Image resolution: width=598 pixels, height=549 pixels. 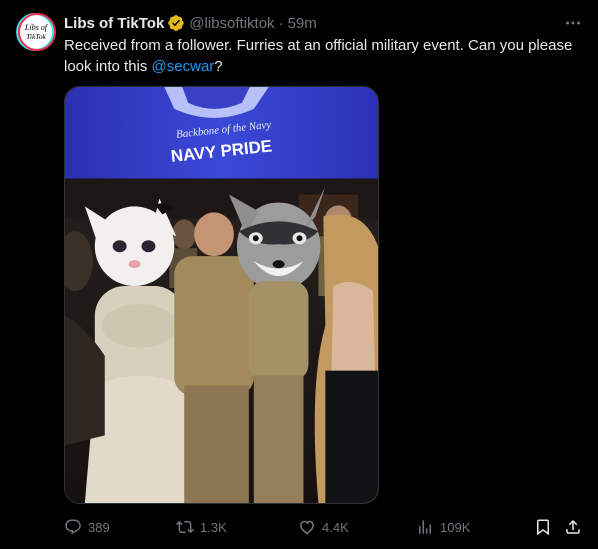 I want to click on reply-button: 389, so click(x=87, y=527).